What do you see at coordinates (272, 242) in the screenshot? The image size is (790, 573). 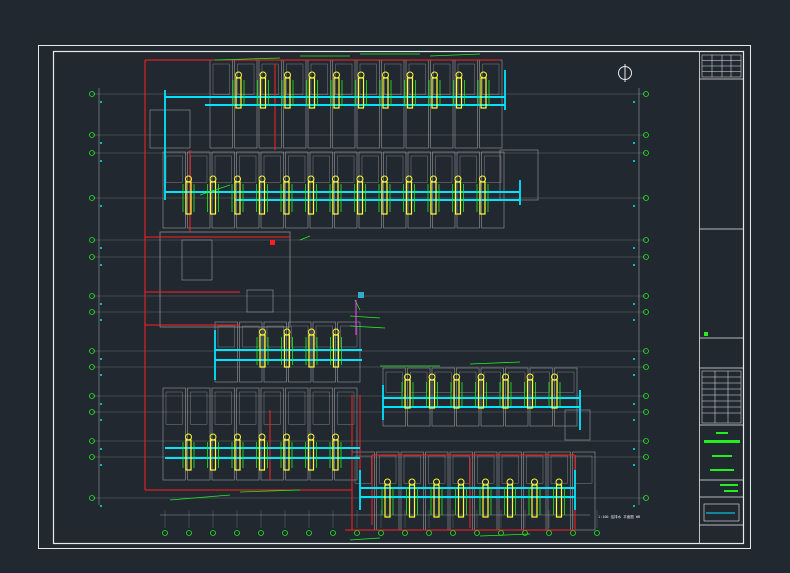 I see `red-marker` at bounding box center [272, 242].